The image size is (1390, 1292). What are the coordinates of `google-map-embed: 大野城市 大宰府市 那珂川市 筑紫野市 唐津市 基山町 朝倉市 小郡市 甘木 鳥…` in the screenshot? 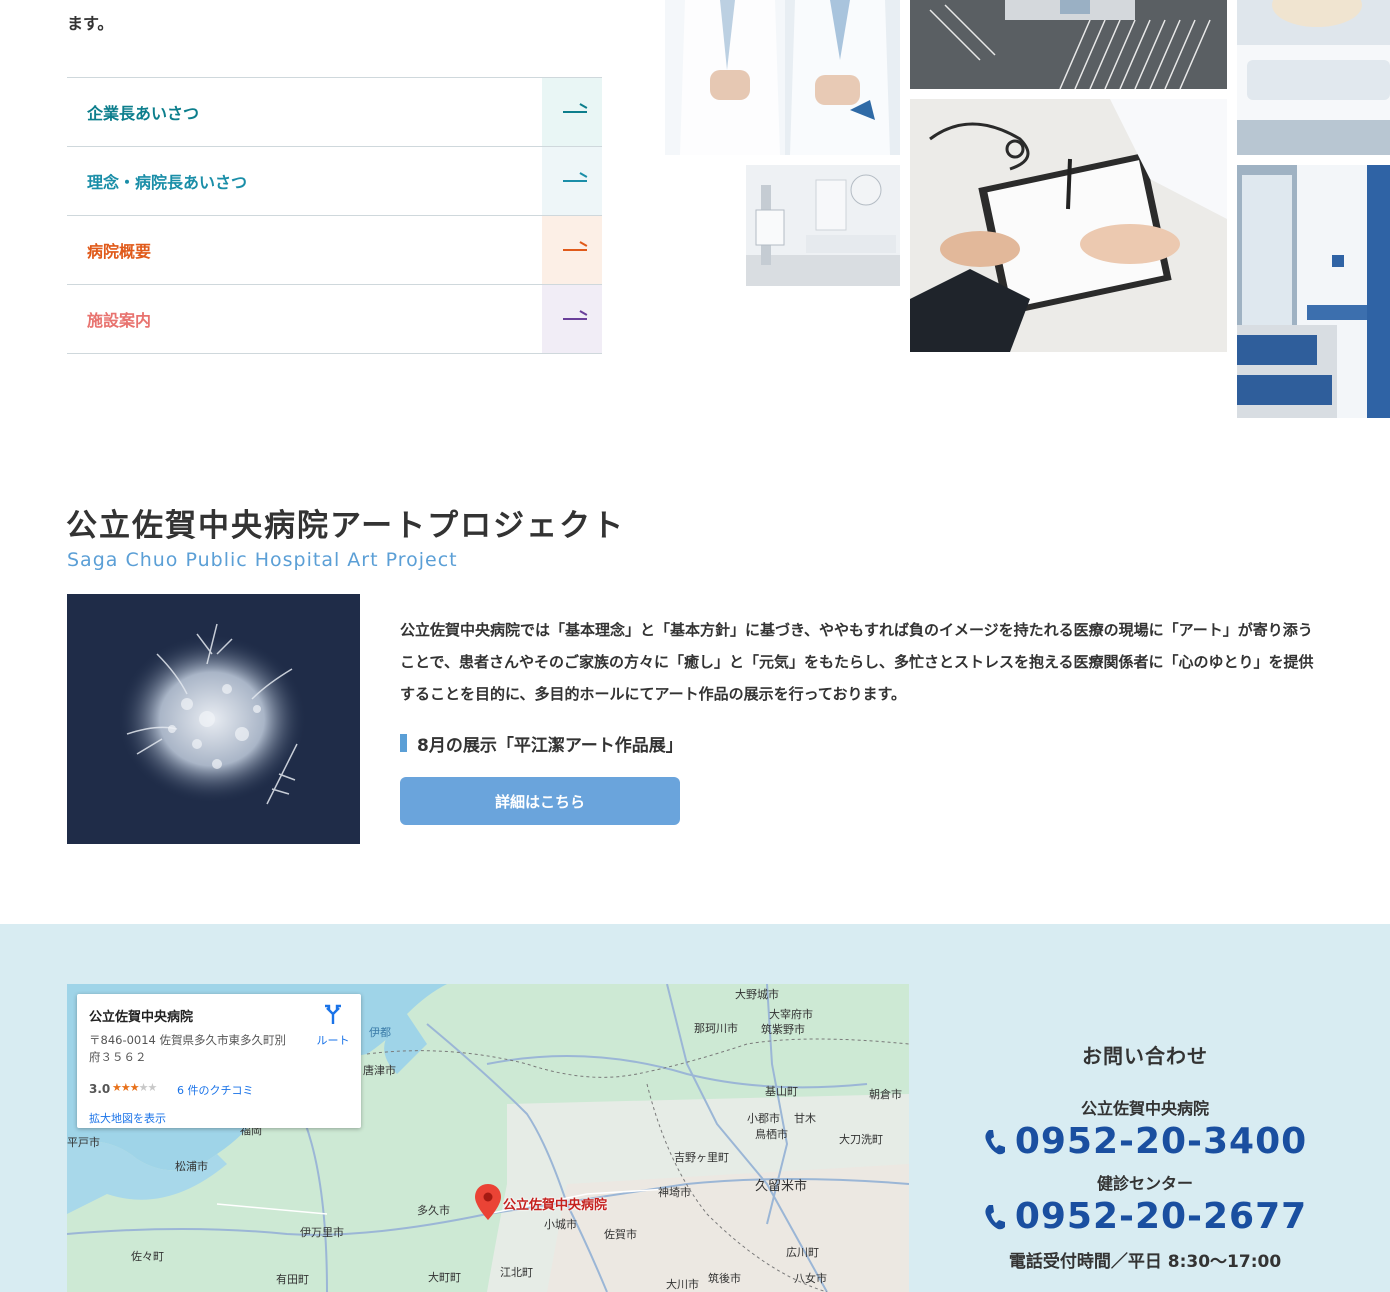 It's located at (488, 1138).